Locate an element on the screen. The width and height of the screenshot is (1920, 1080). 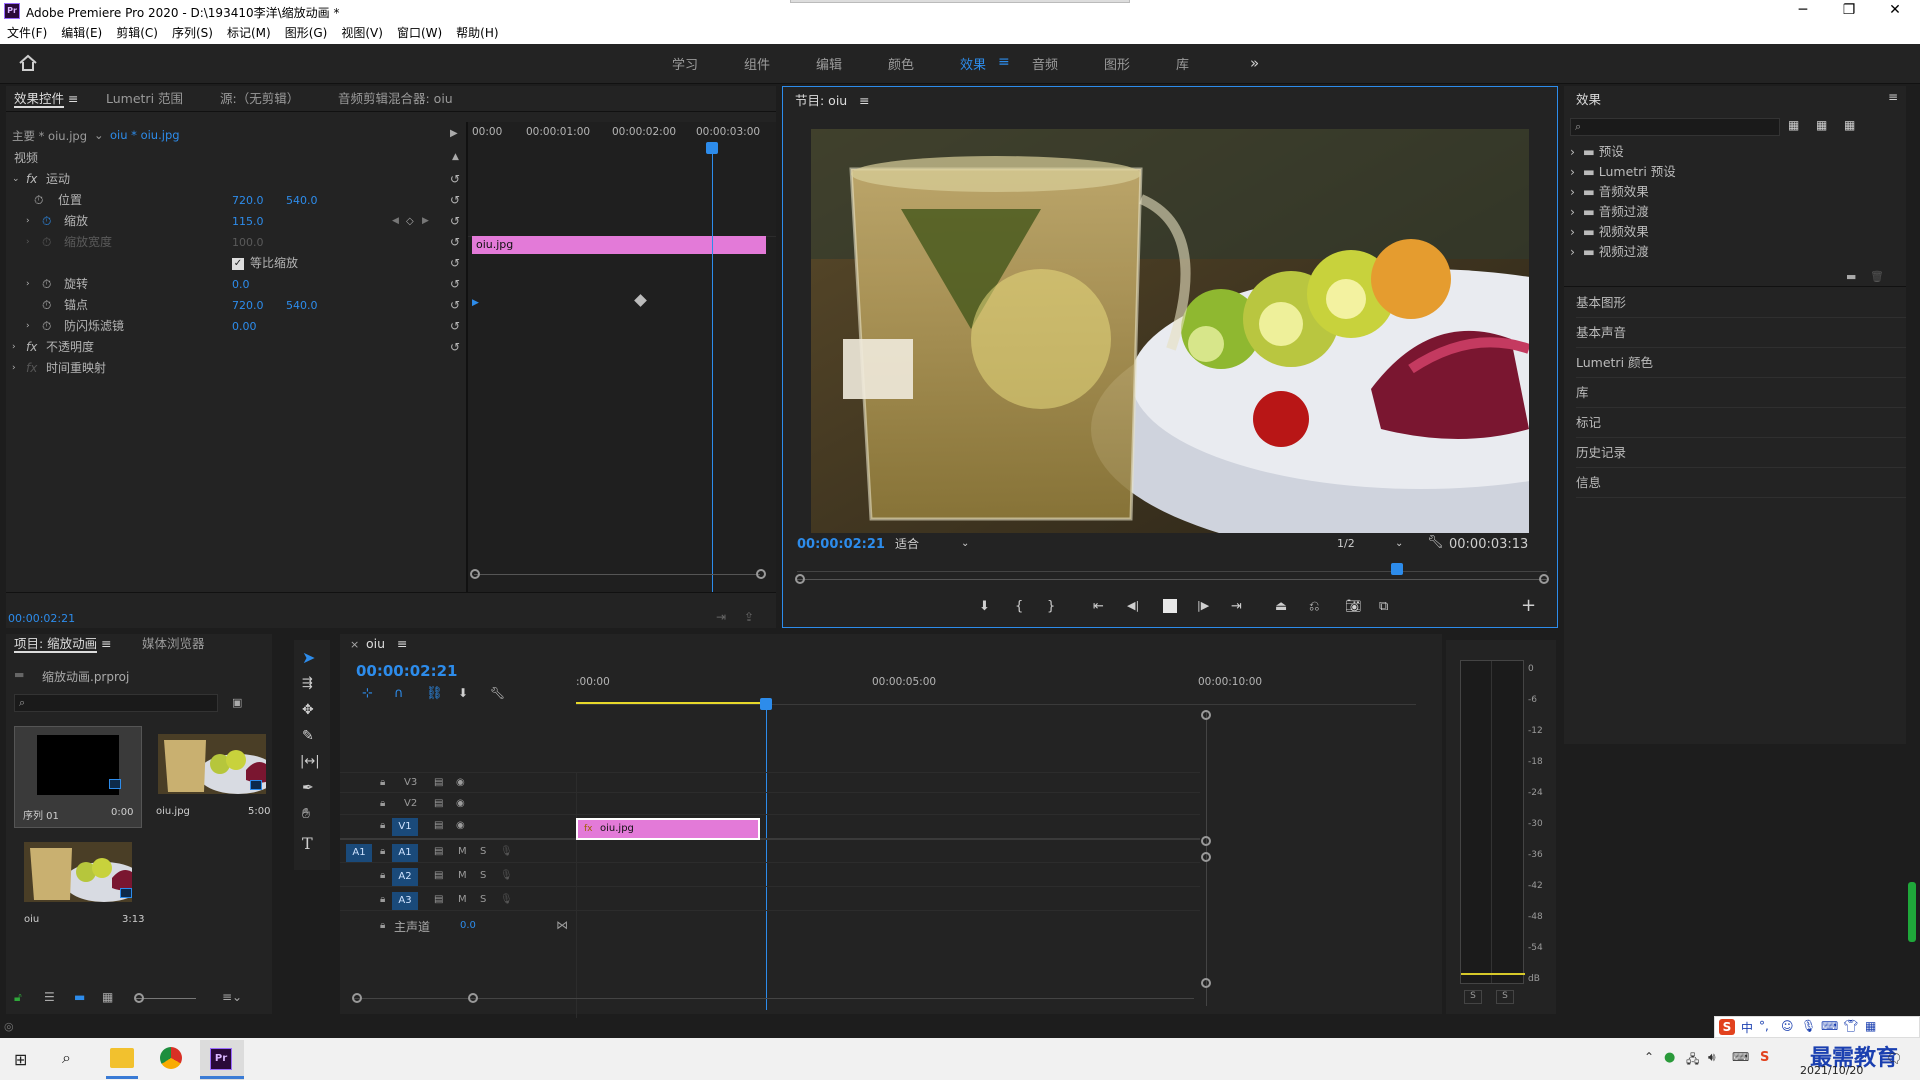
type-tool-icon: T is located at coordinates (307, 843).